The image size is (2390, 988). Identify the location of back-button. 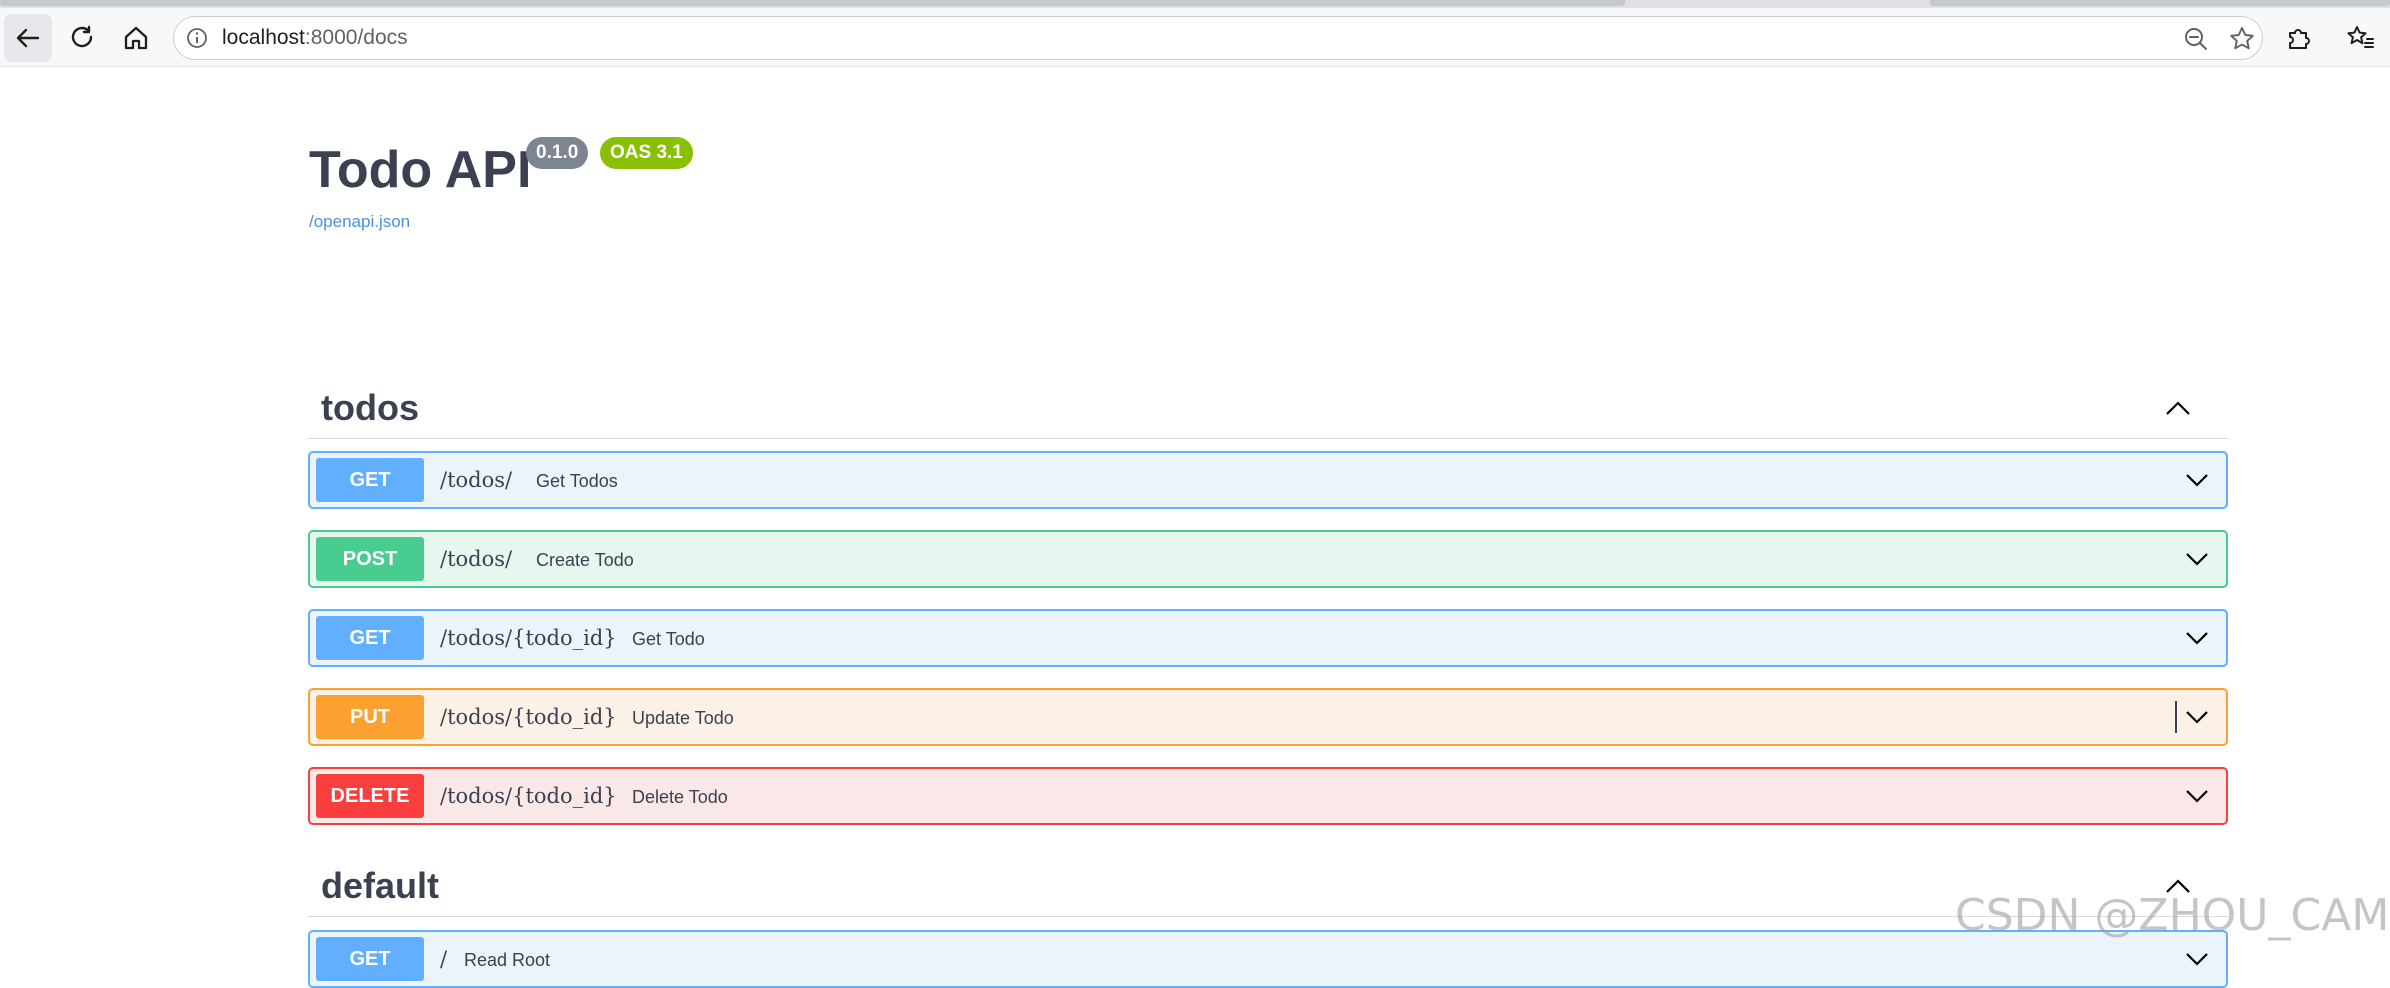
(28, 38).